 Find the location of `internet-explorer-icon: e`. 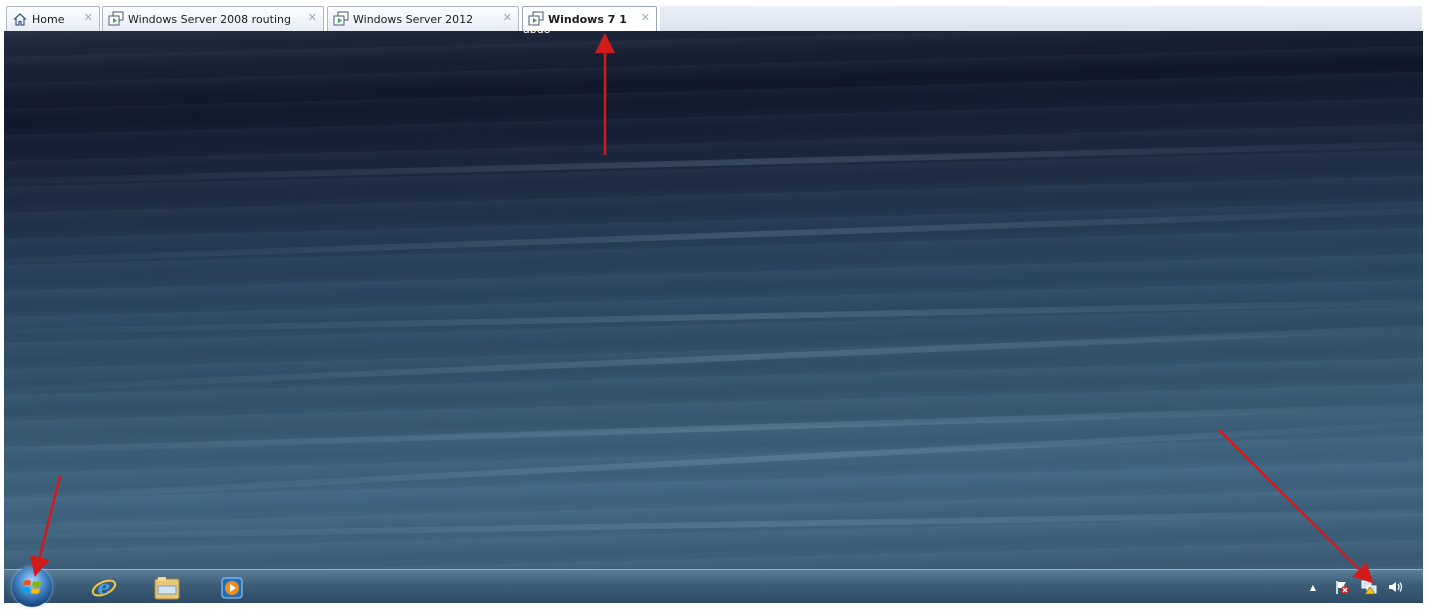

internet-explorer-icon: e is located at coordinates (104, 587).